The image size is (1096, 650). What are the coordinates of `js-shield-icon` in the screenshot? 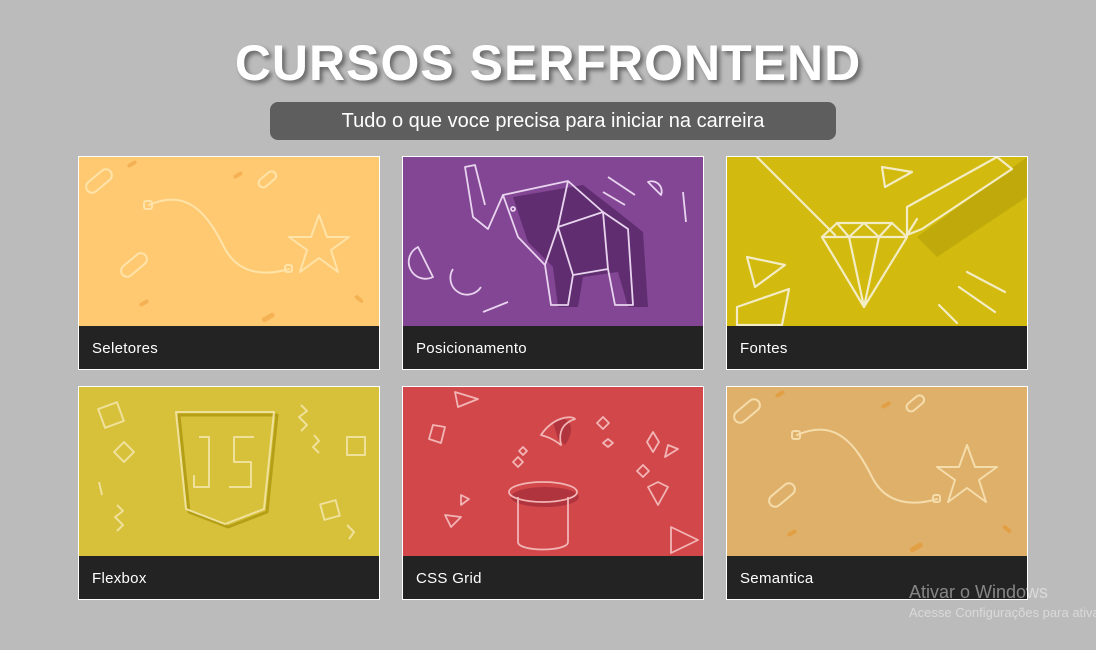 It's located at (229, 471).